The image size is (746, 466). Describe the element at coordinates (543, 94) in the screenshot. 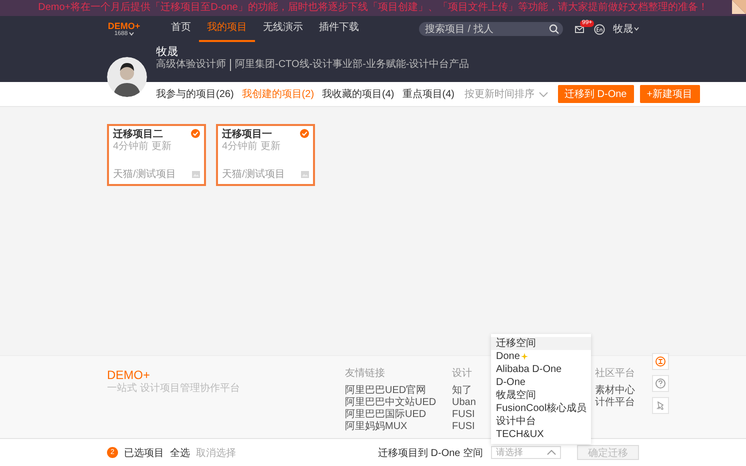

I see `chevron-down-icon` at that location.